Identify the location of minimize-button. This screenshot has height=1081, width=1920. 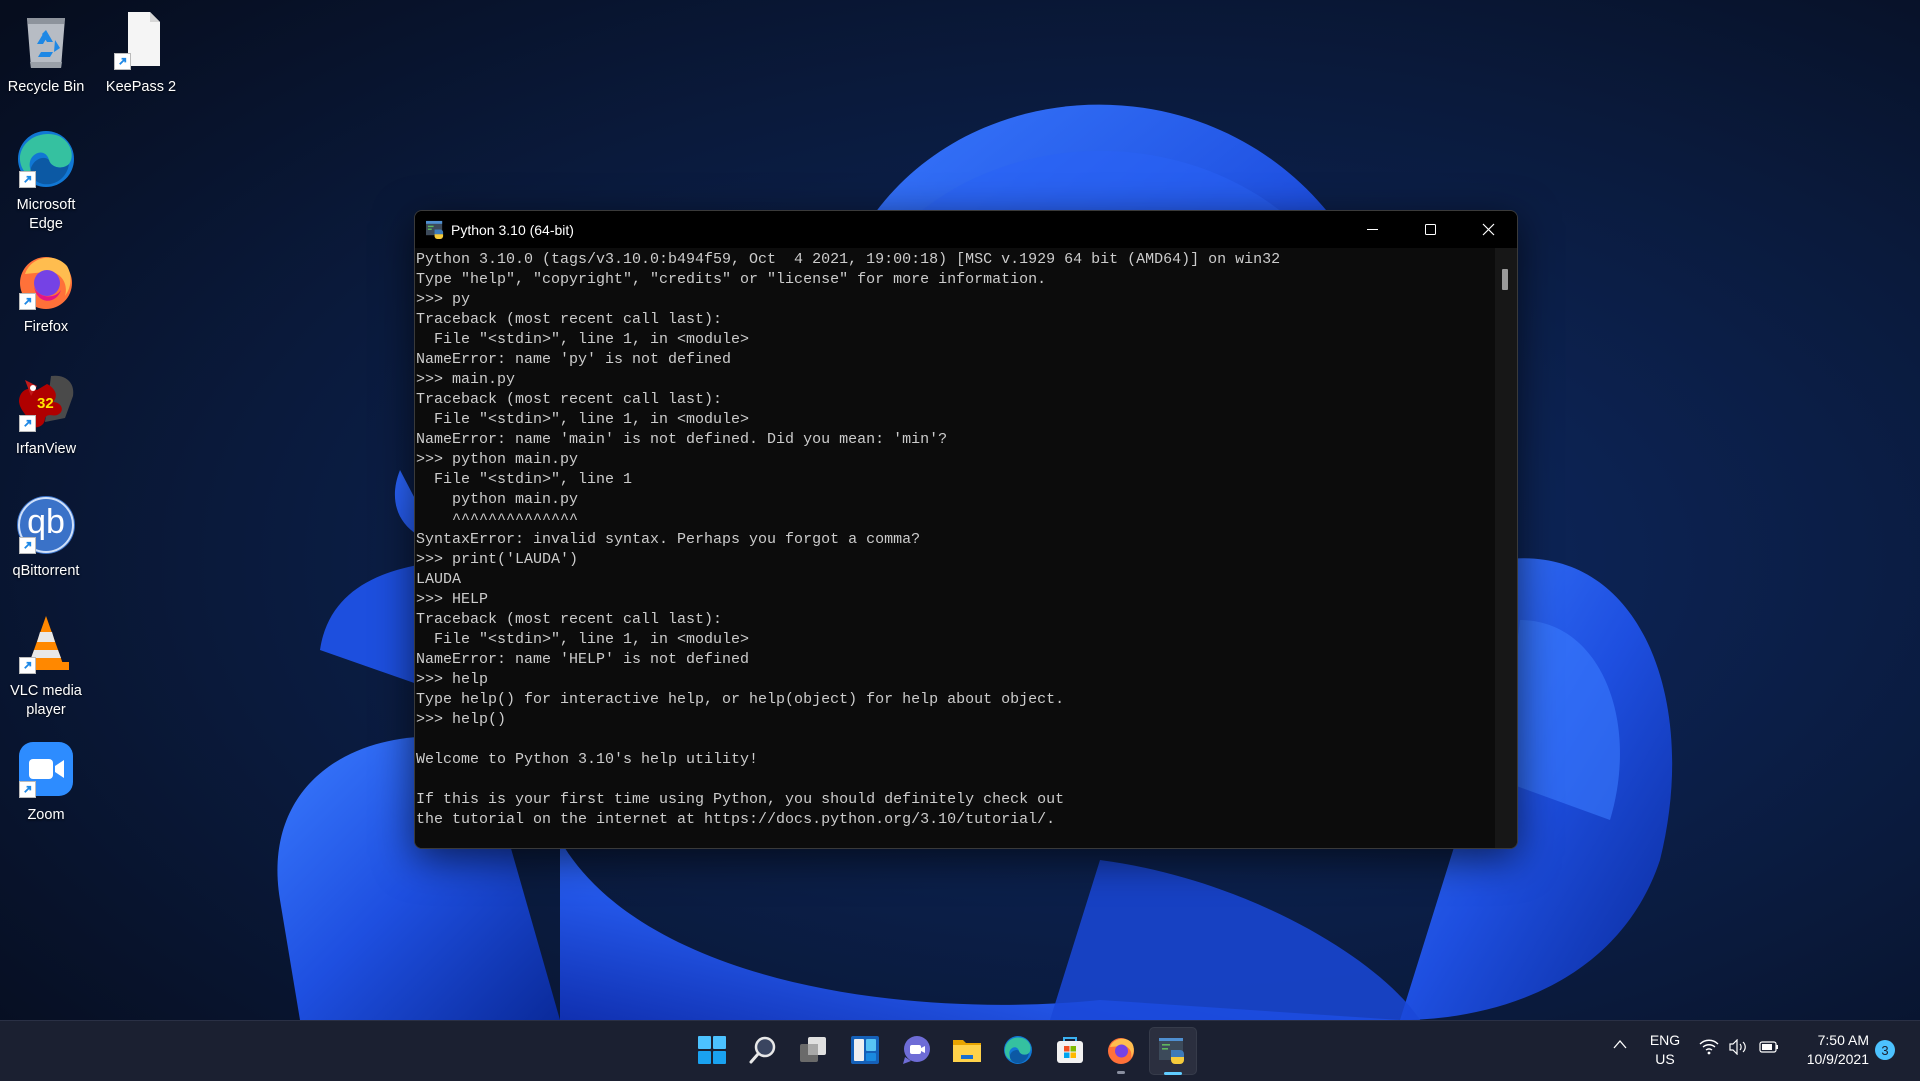
(1372, 229).